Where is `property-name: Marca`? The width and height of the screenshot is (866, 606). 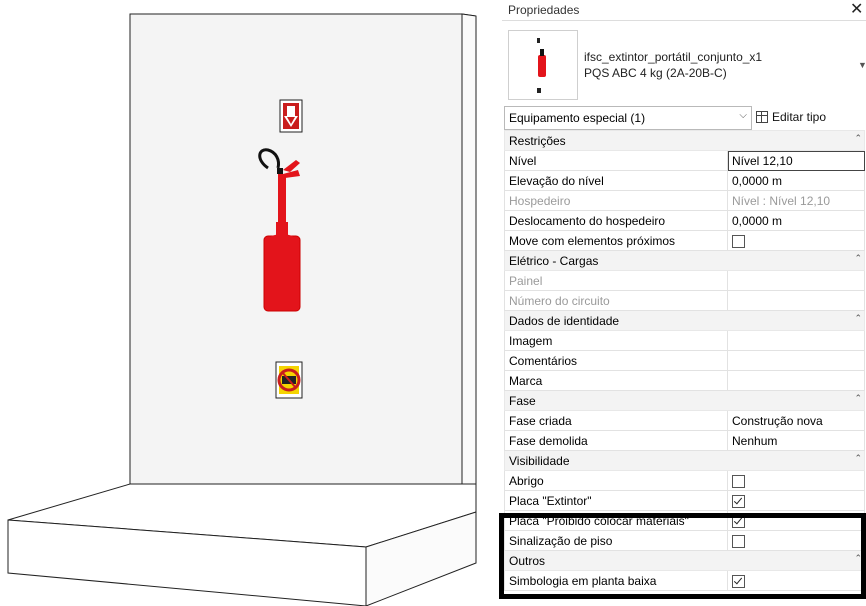 property-name: Marca is located at coordinates (616, 380).